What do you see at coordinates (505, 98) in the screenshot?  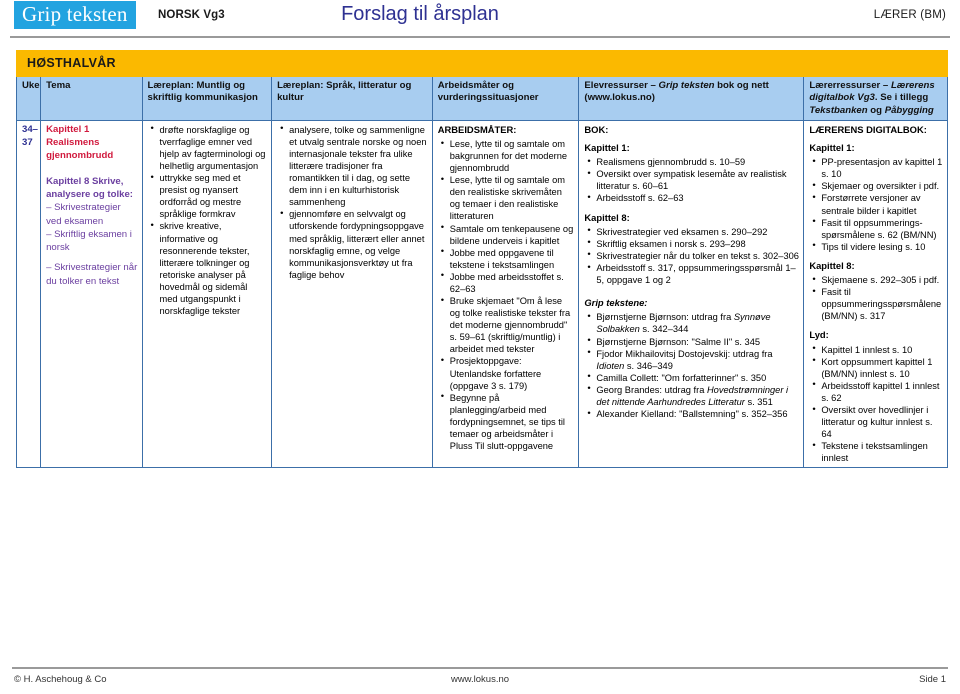 I see `col-header-arbeidsmater: Arbeidsmåter og vurderingssituasjoner` at bounding box center [505, 98].